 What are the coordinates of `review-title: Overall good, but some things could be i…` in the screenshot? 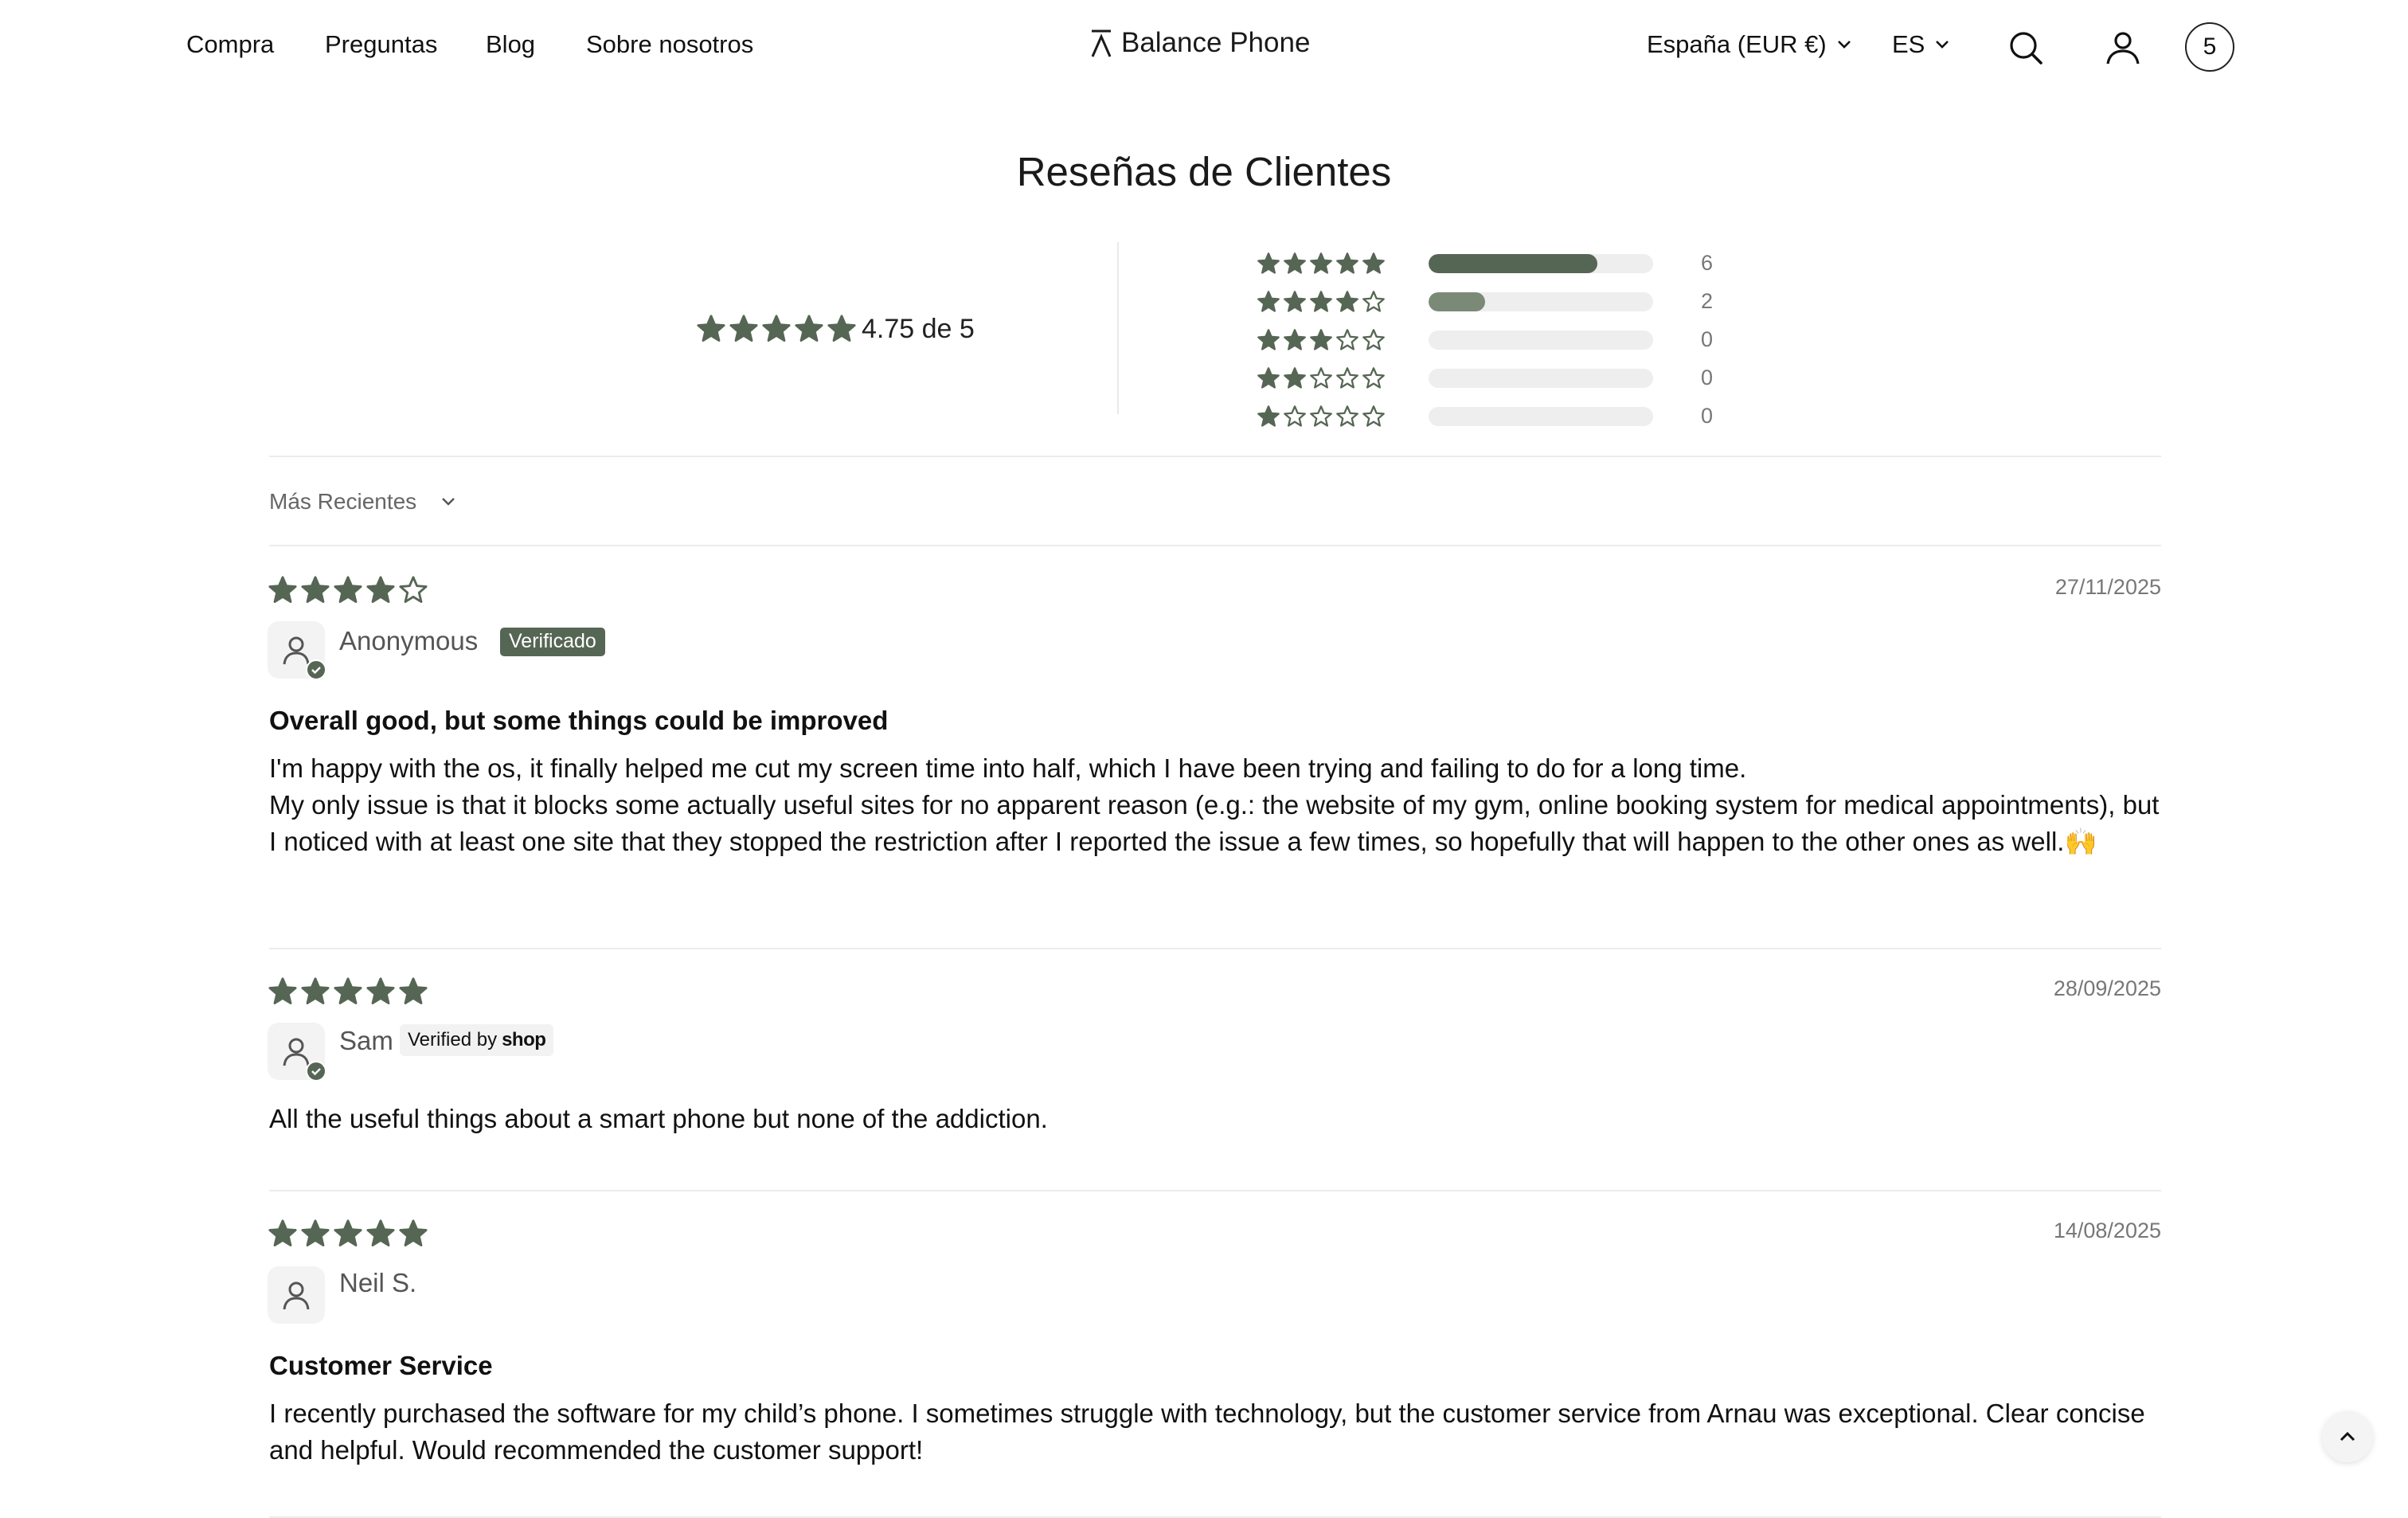 It's located at (579, 720).